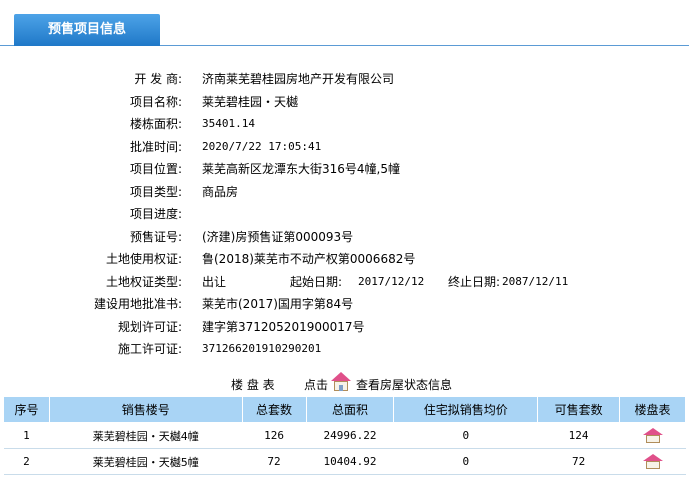 The image size is (689, 483). Describe the element at coordinates (344, 147) in the screenshot. I see `info-row-approval-time: 批准时间: 2020/7/22 17:05:41` at that location.